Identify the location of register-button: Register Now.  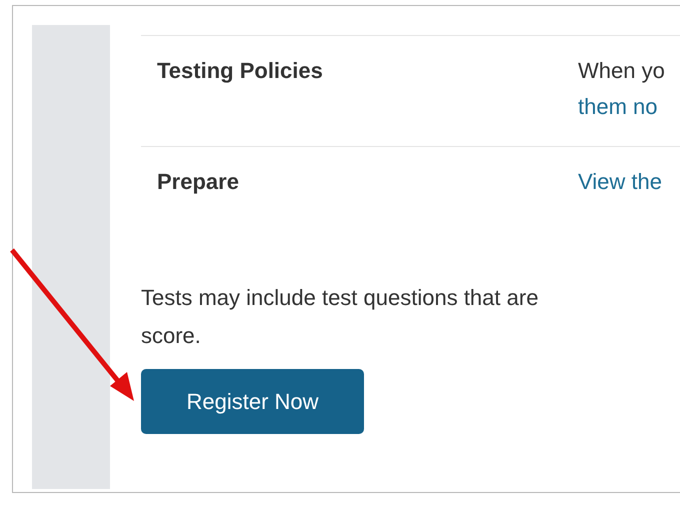
(252, 401).